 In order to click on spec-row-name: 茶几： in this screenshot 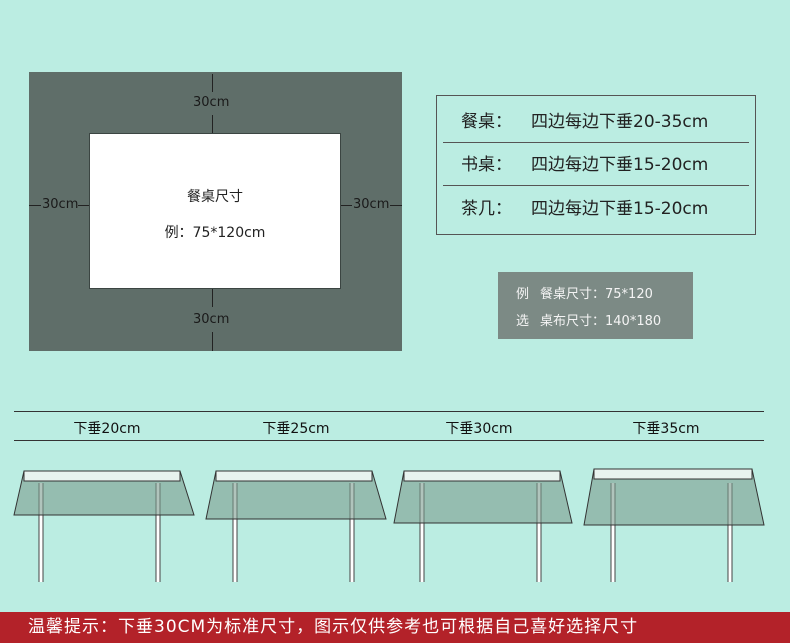, I will do `click(486, 209)`.